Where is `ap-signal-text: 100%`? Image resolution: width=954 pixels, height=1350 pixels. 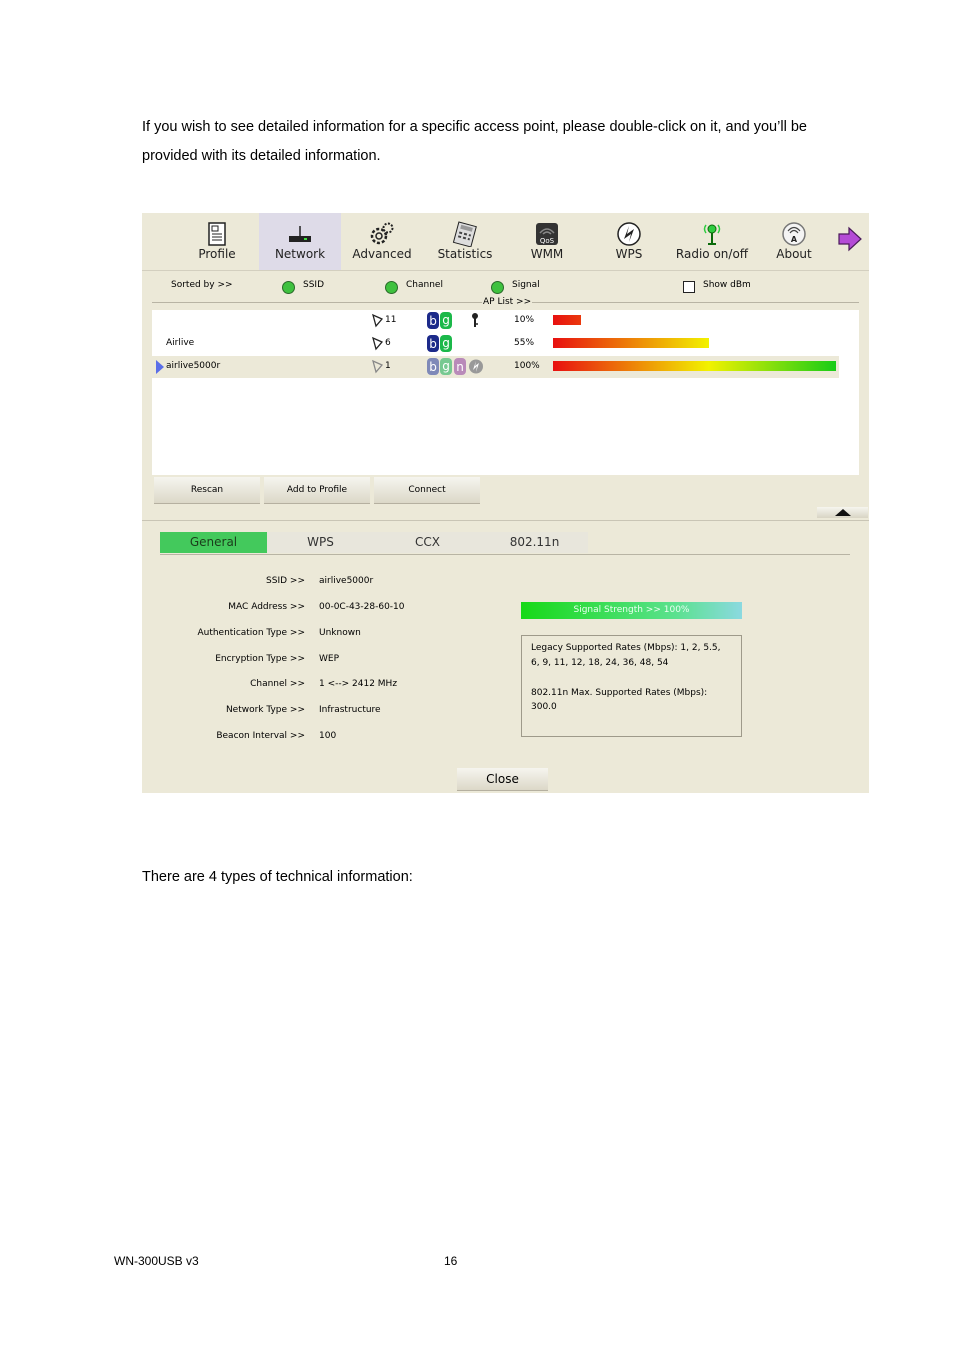
ap-signal-text: 100% is located at coordinates (527, 366).